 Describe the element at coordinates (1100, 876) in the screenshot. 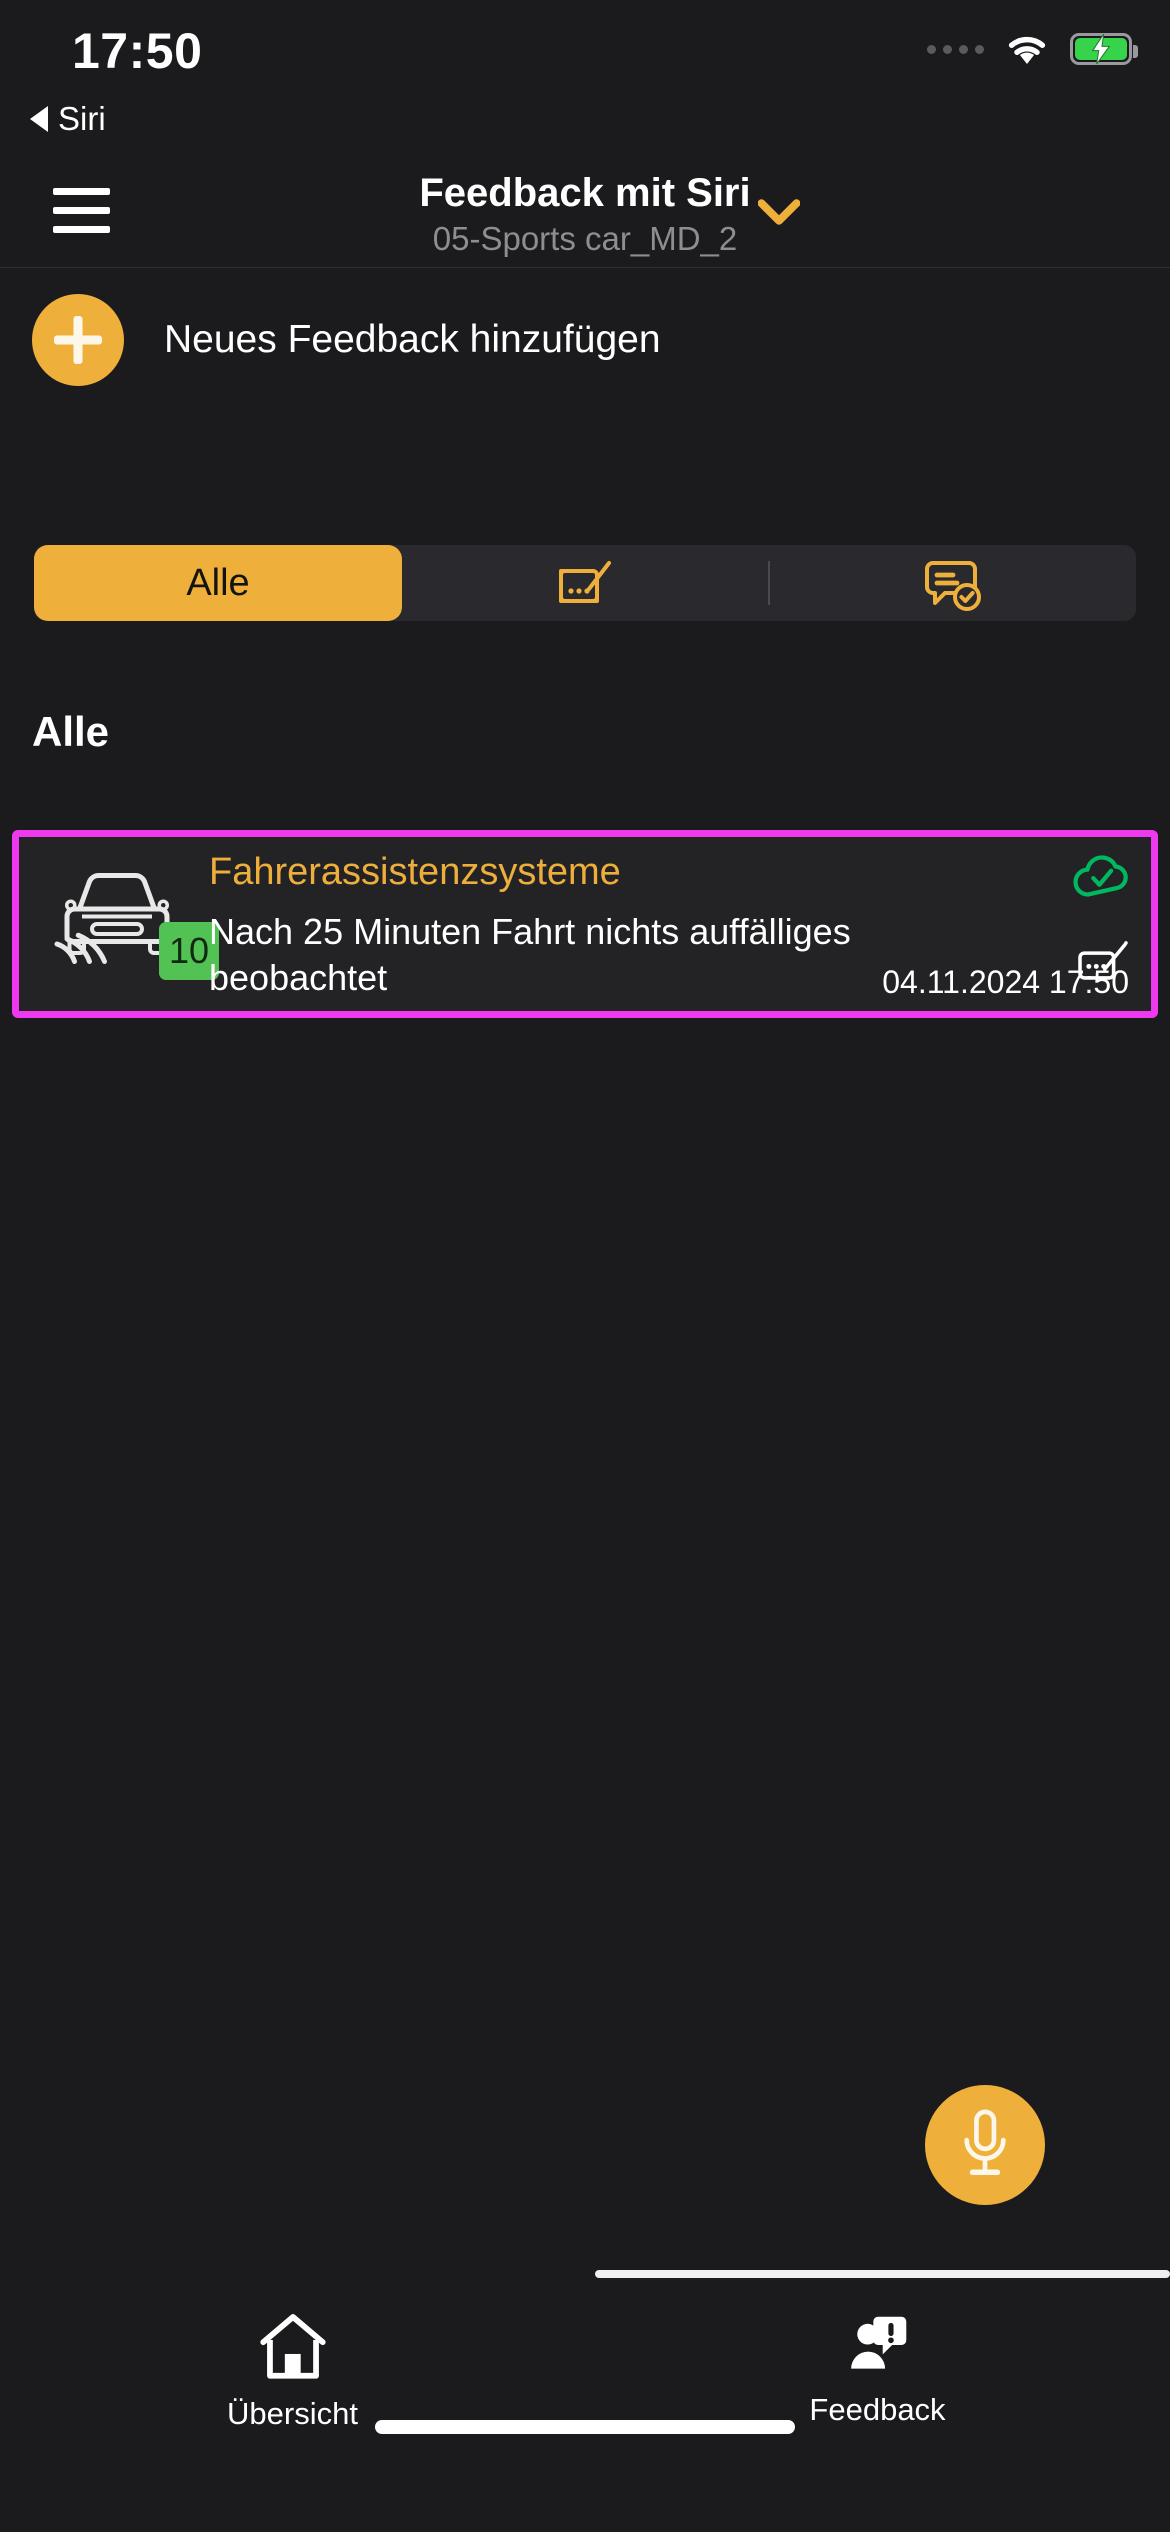

I see `cloud-check-icon` at that location.